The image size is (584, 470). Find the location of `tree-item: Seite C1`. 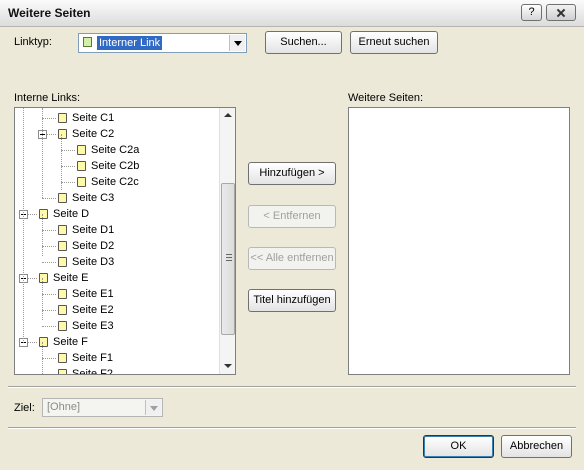

tree-item: Seite C1 is located at coordinates (117, 118).